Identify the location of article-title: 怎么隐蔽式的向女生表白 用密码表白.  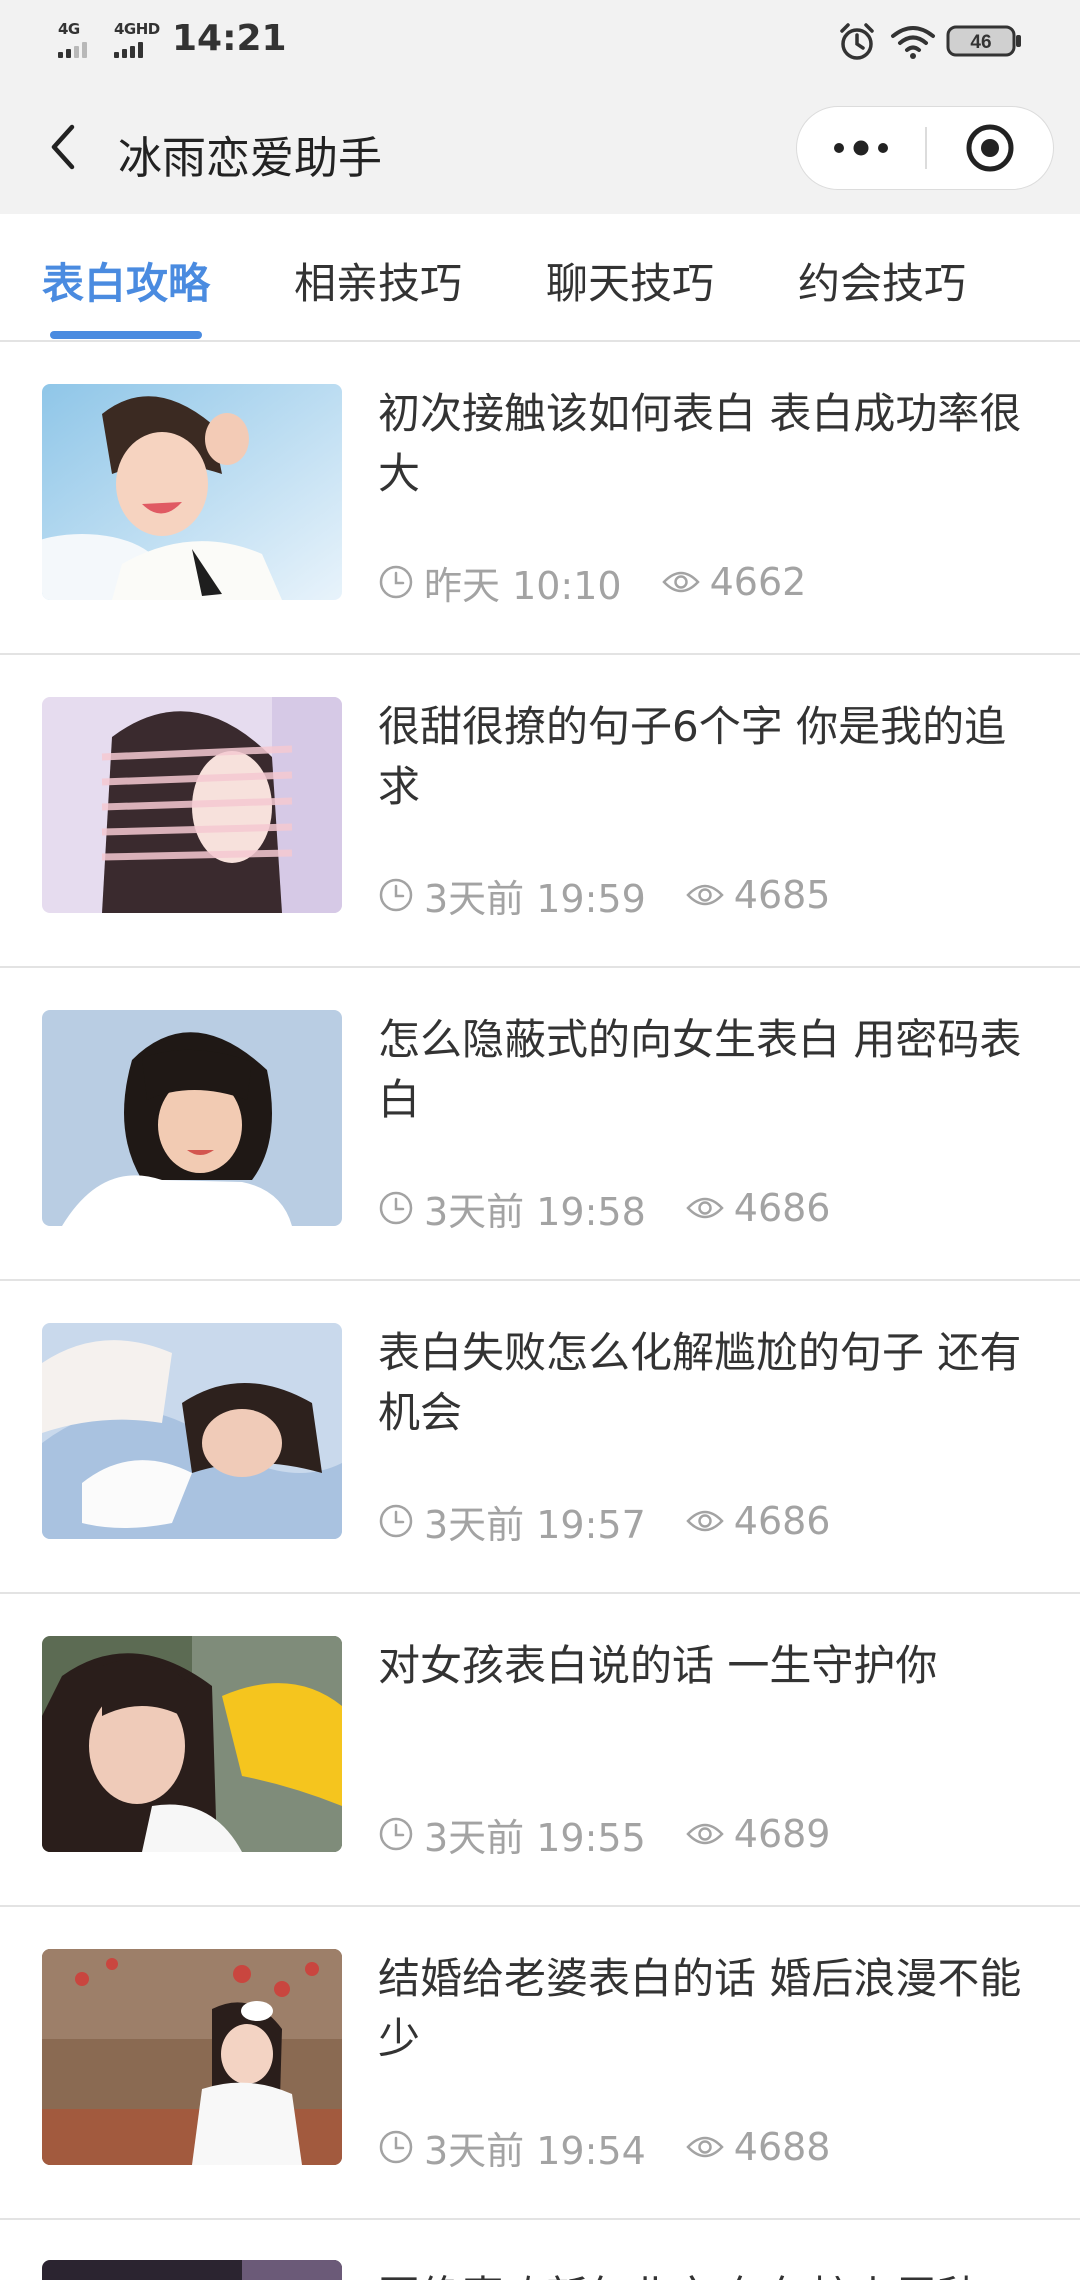
(700, 1069).